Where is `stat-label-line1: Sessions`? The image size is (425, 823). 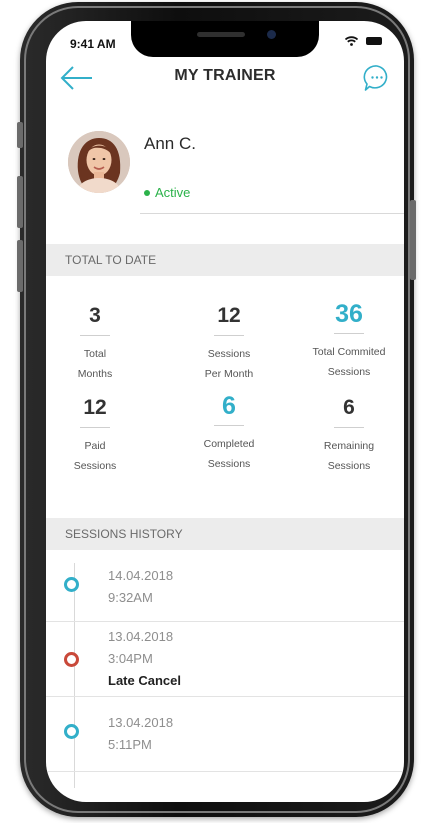
stat-label-line1: Sessions is located at coordinates (229, 354).